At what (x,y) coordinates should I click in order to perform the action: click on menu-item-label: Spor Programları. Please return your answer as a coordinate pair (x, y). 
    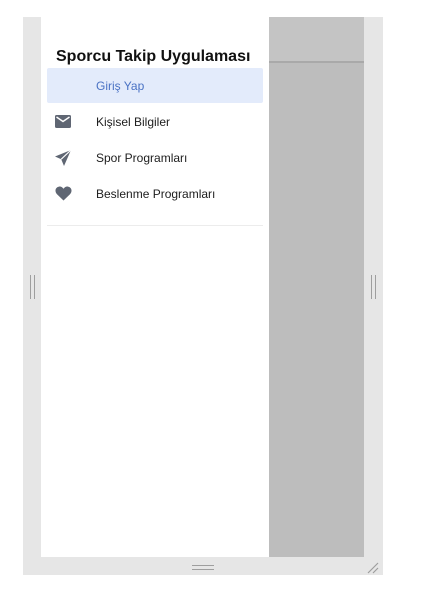
    Looking at the image, I should click on (142, 157).